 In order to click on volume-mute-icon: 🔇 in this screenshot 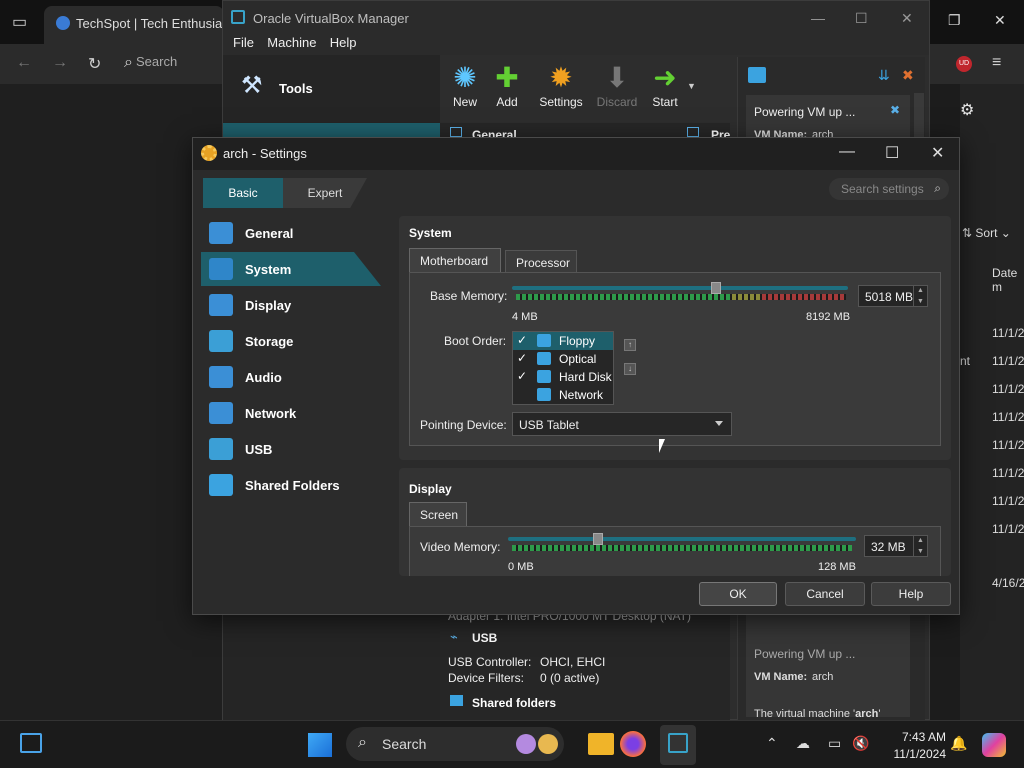, I will do `click(860, 743)`.